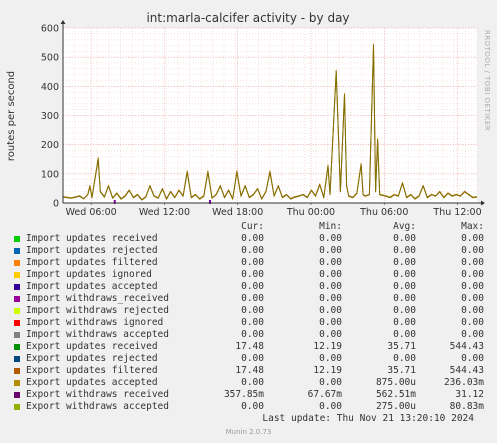 The width and height of the screenshot is (497, 443). What do you see at coordinates (92, 346) in the screenshot?
I see `legend-name: Export updates received` at bounding box center [92, 346].